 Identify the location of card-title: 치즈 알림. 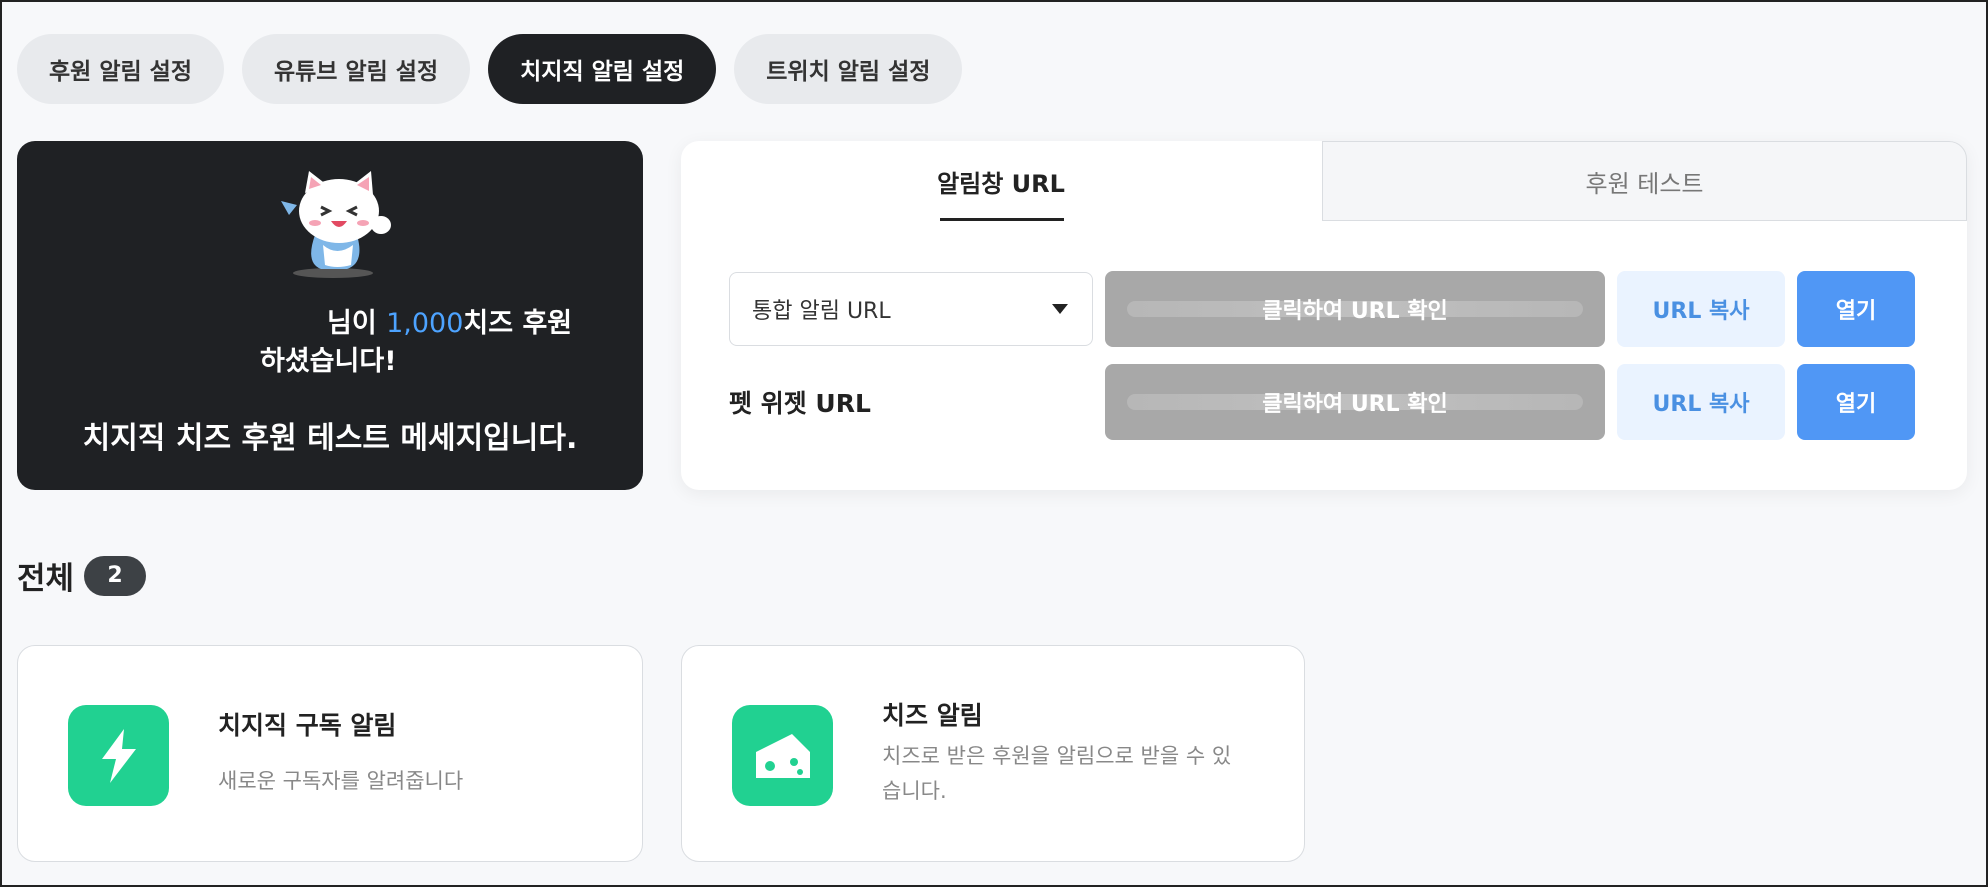
(932, 715).